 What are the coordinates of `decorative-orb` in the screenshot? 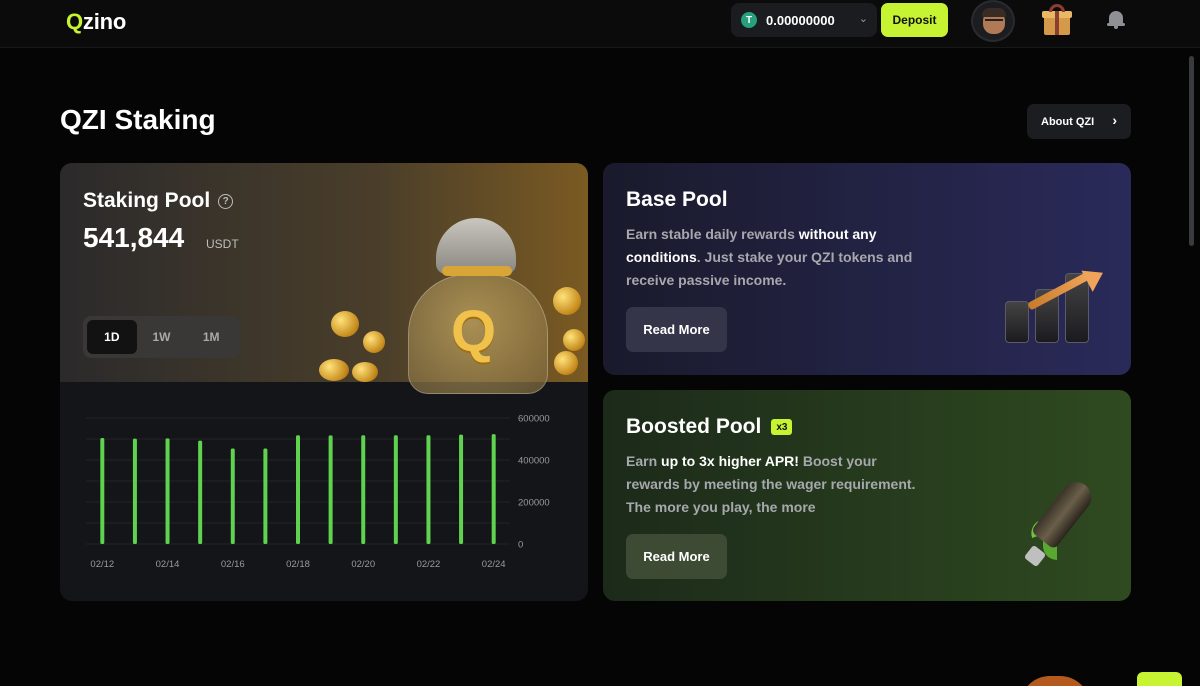 It's located at (1055, 681).